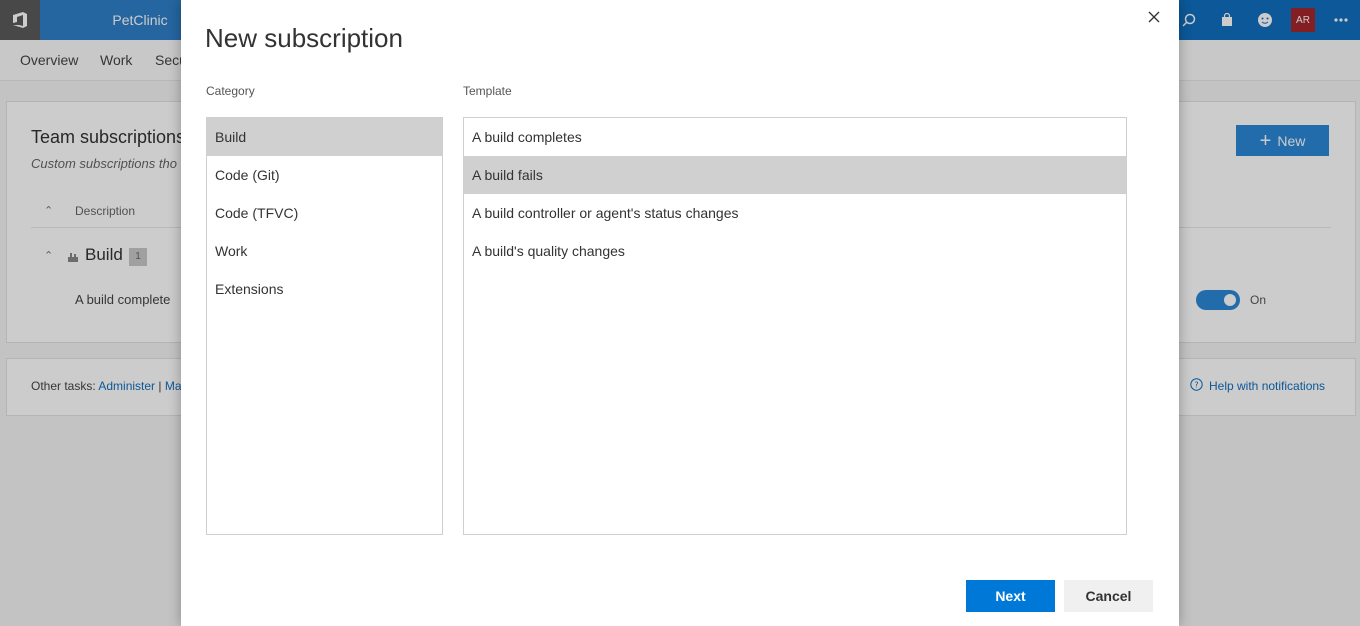 This screenshot has width=1360, height=626. I want to click on category-label: Category, so click(230, 91).